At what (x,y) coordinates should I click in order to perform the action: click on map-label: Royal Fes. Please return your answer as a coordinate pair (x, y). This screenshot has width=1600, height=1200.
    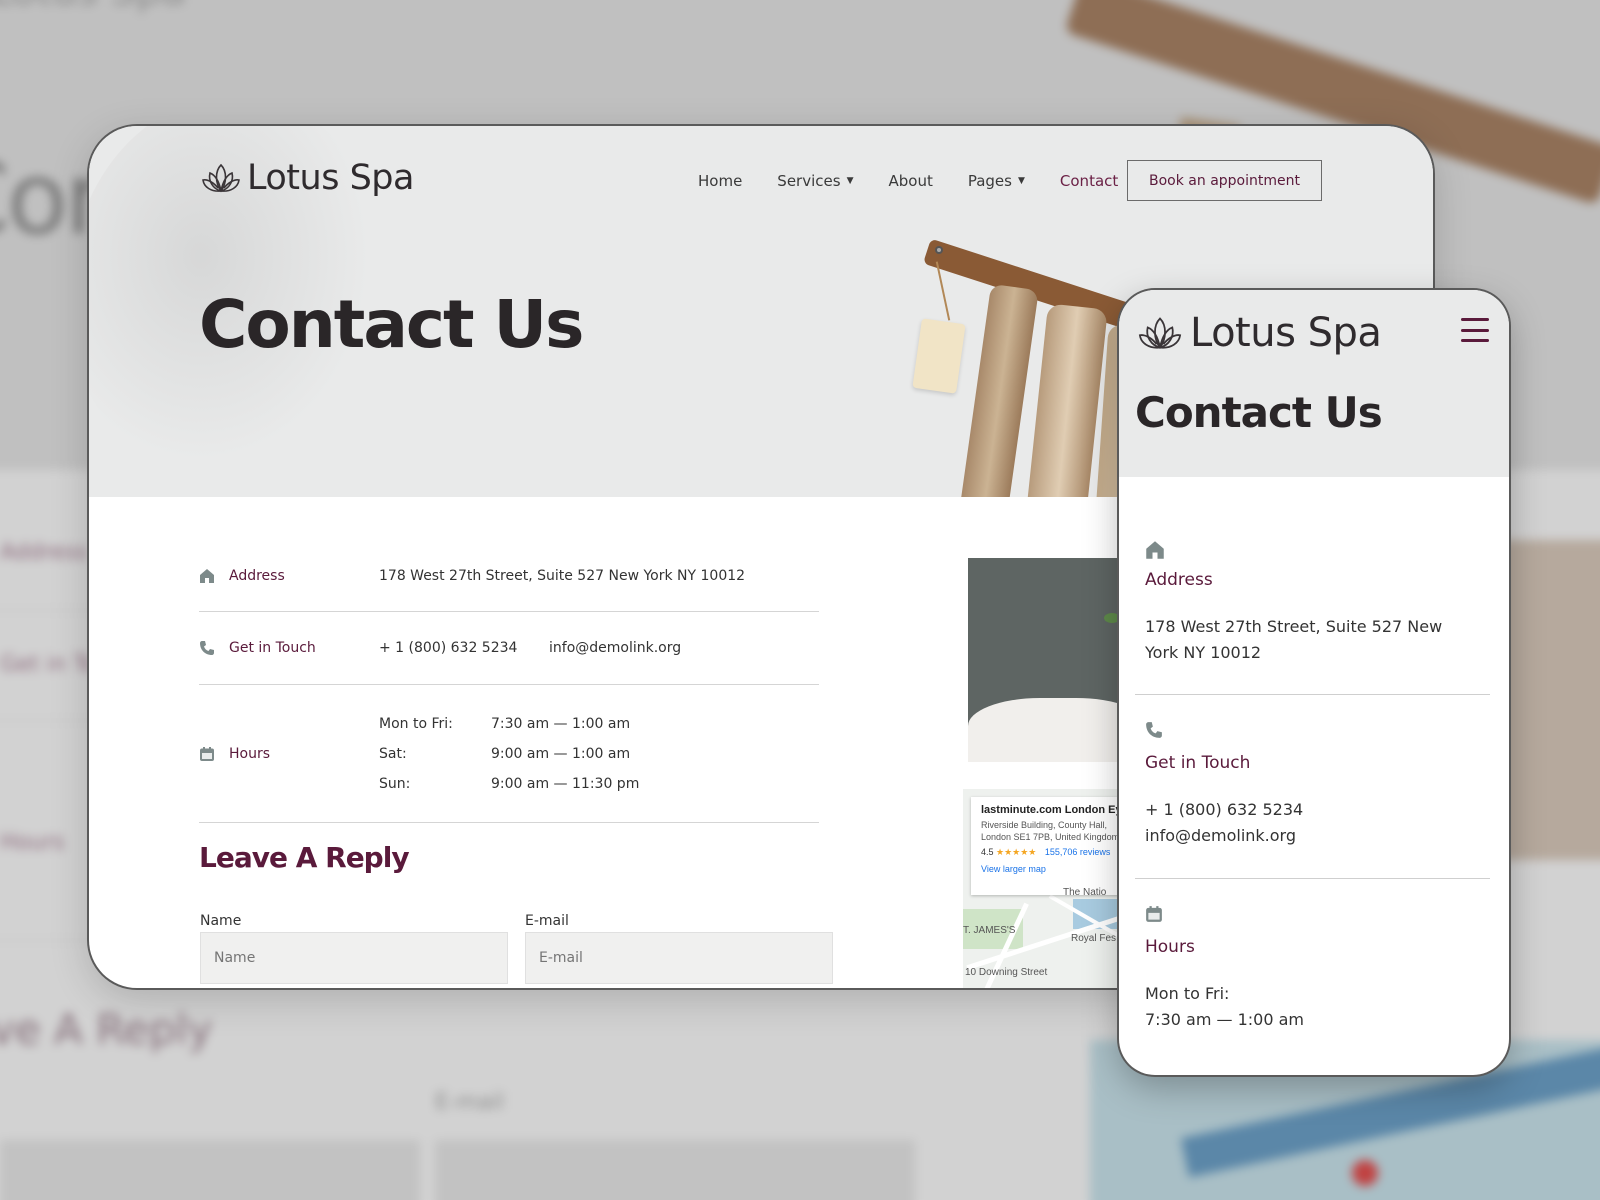
    Looking at the image, I should click on (1094, 938).